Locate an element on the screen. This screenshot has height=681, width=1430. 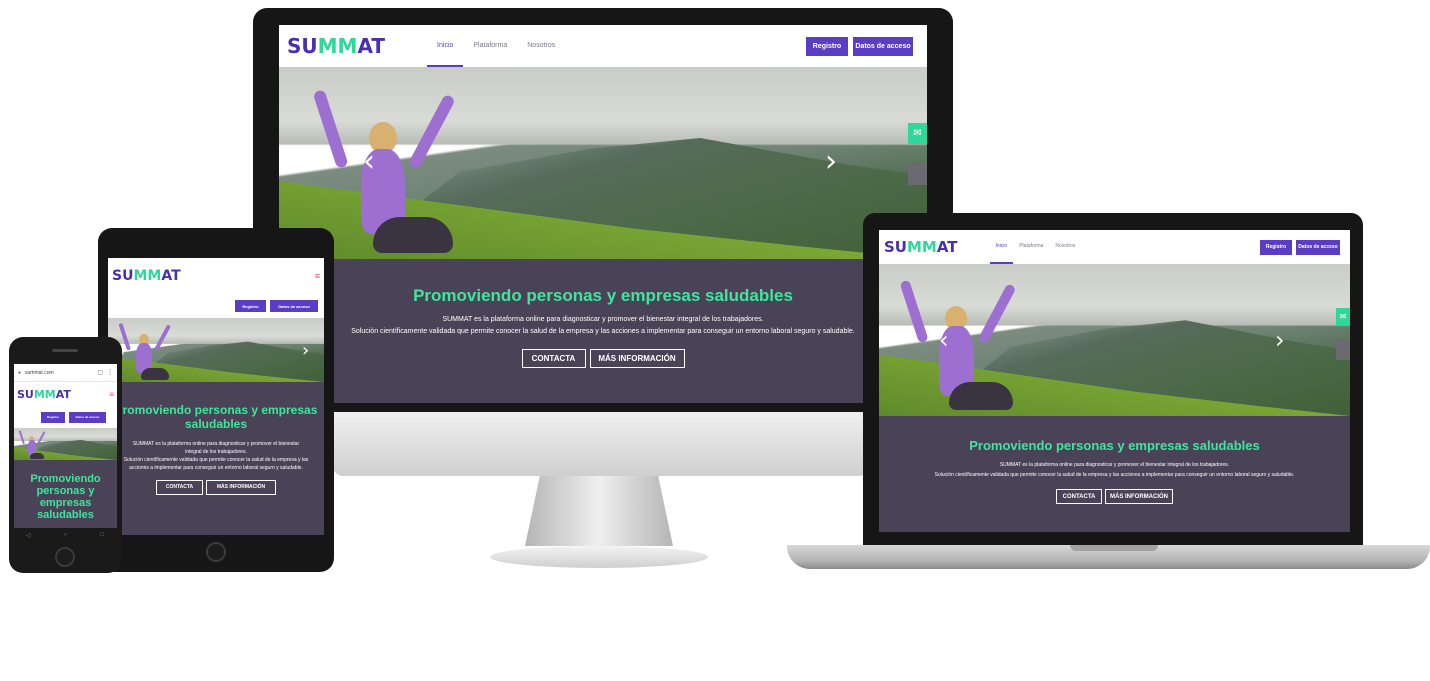
hero-image is located at coordinates (385, 172).